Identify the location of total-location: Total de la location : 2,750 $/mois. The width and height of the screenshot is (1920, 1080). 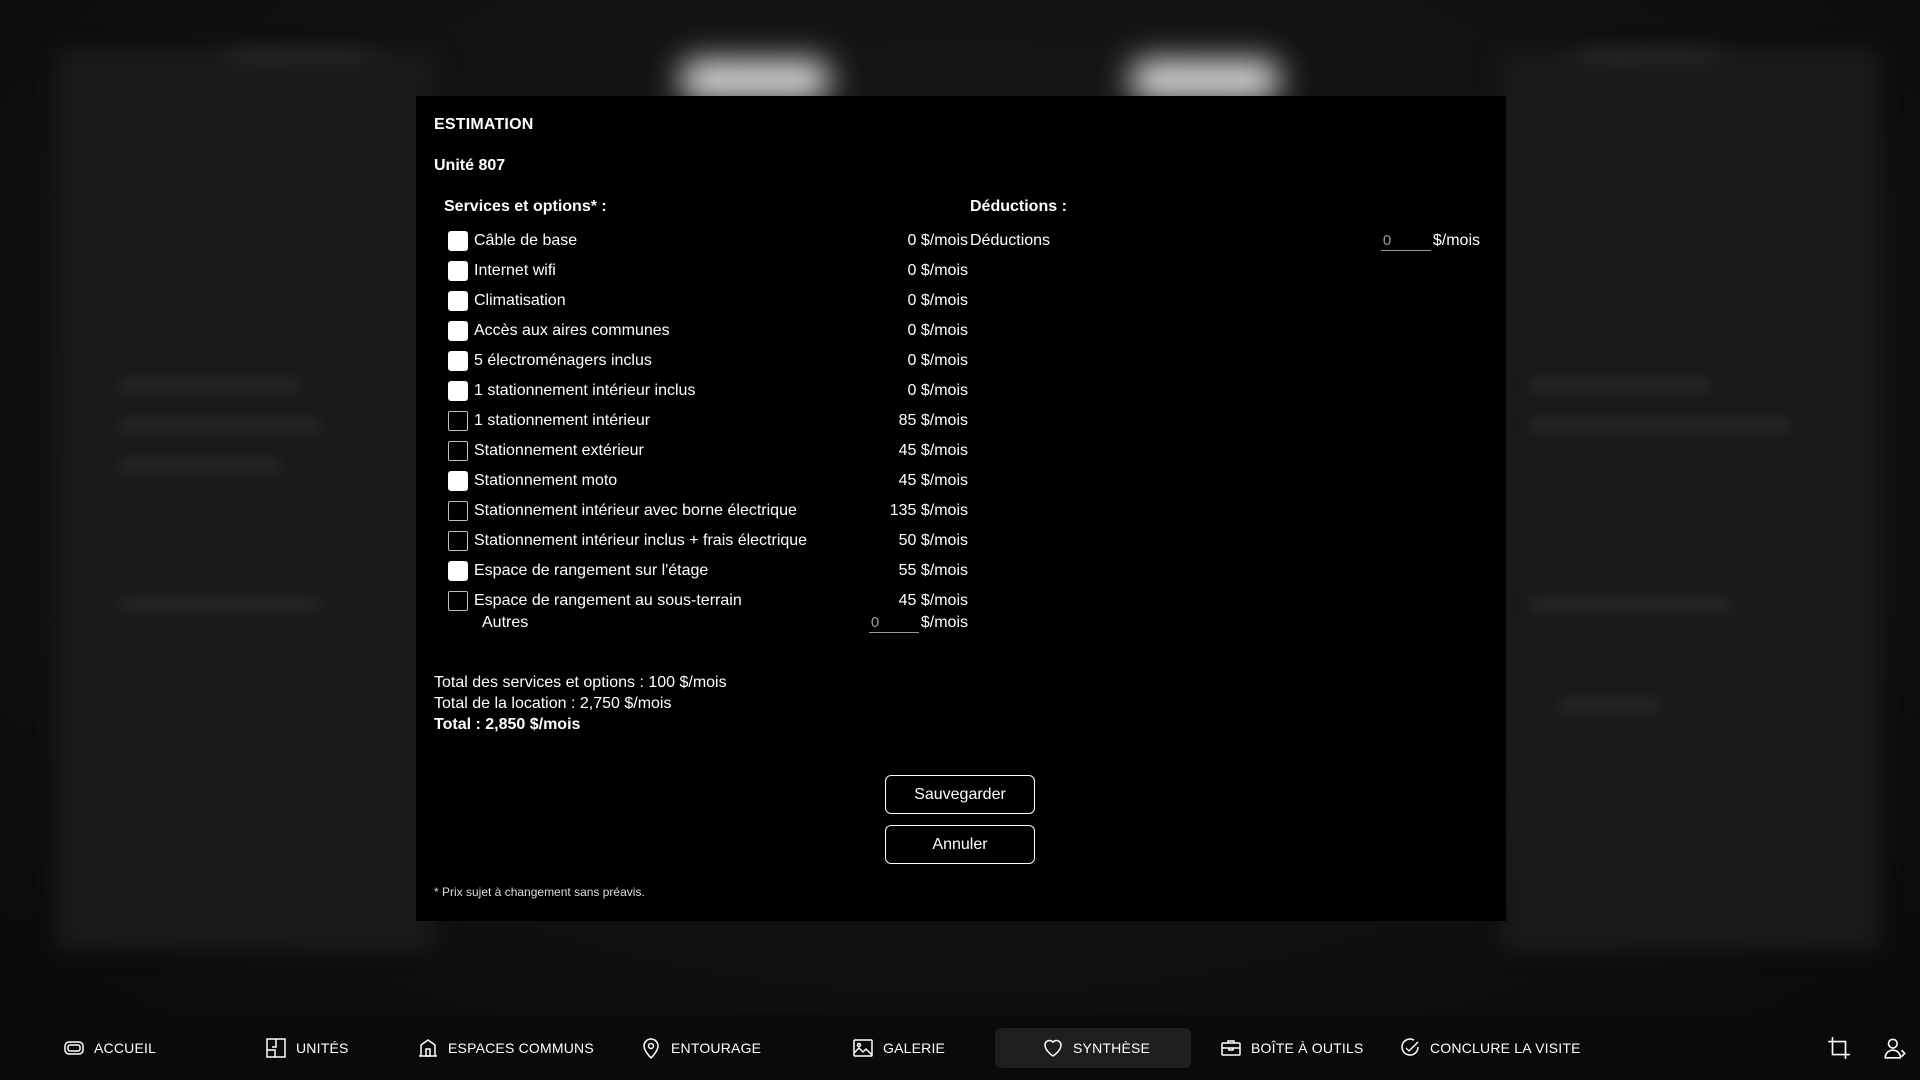
(553, 703).